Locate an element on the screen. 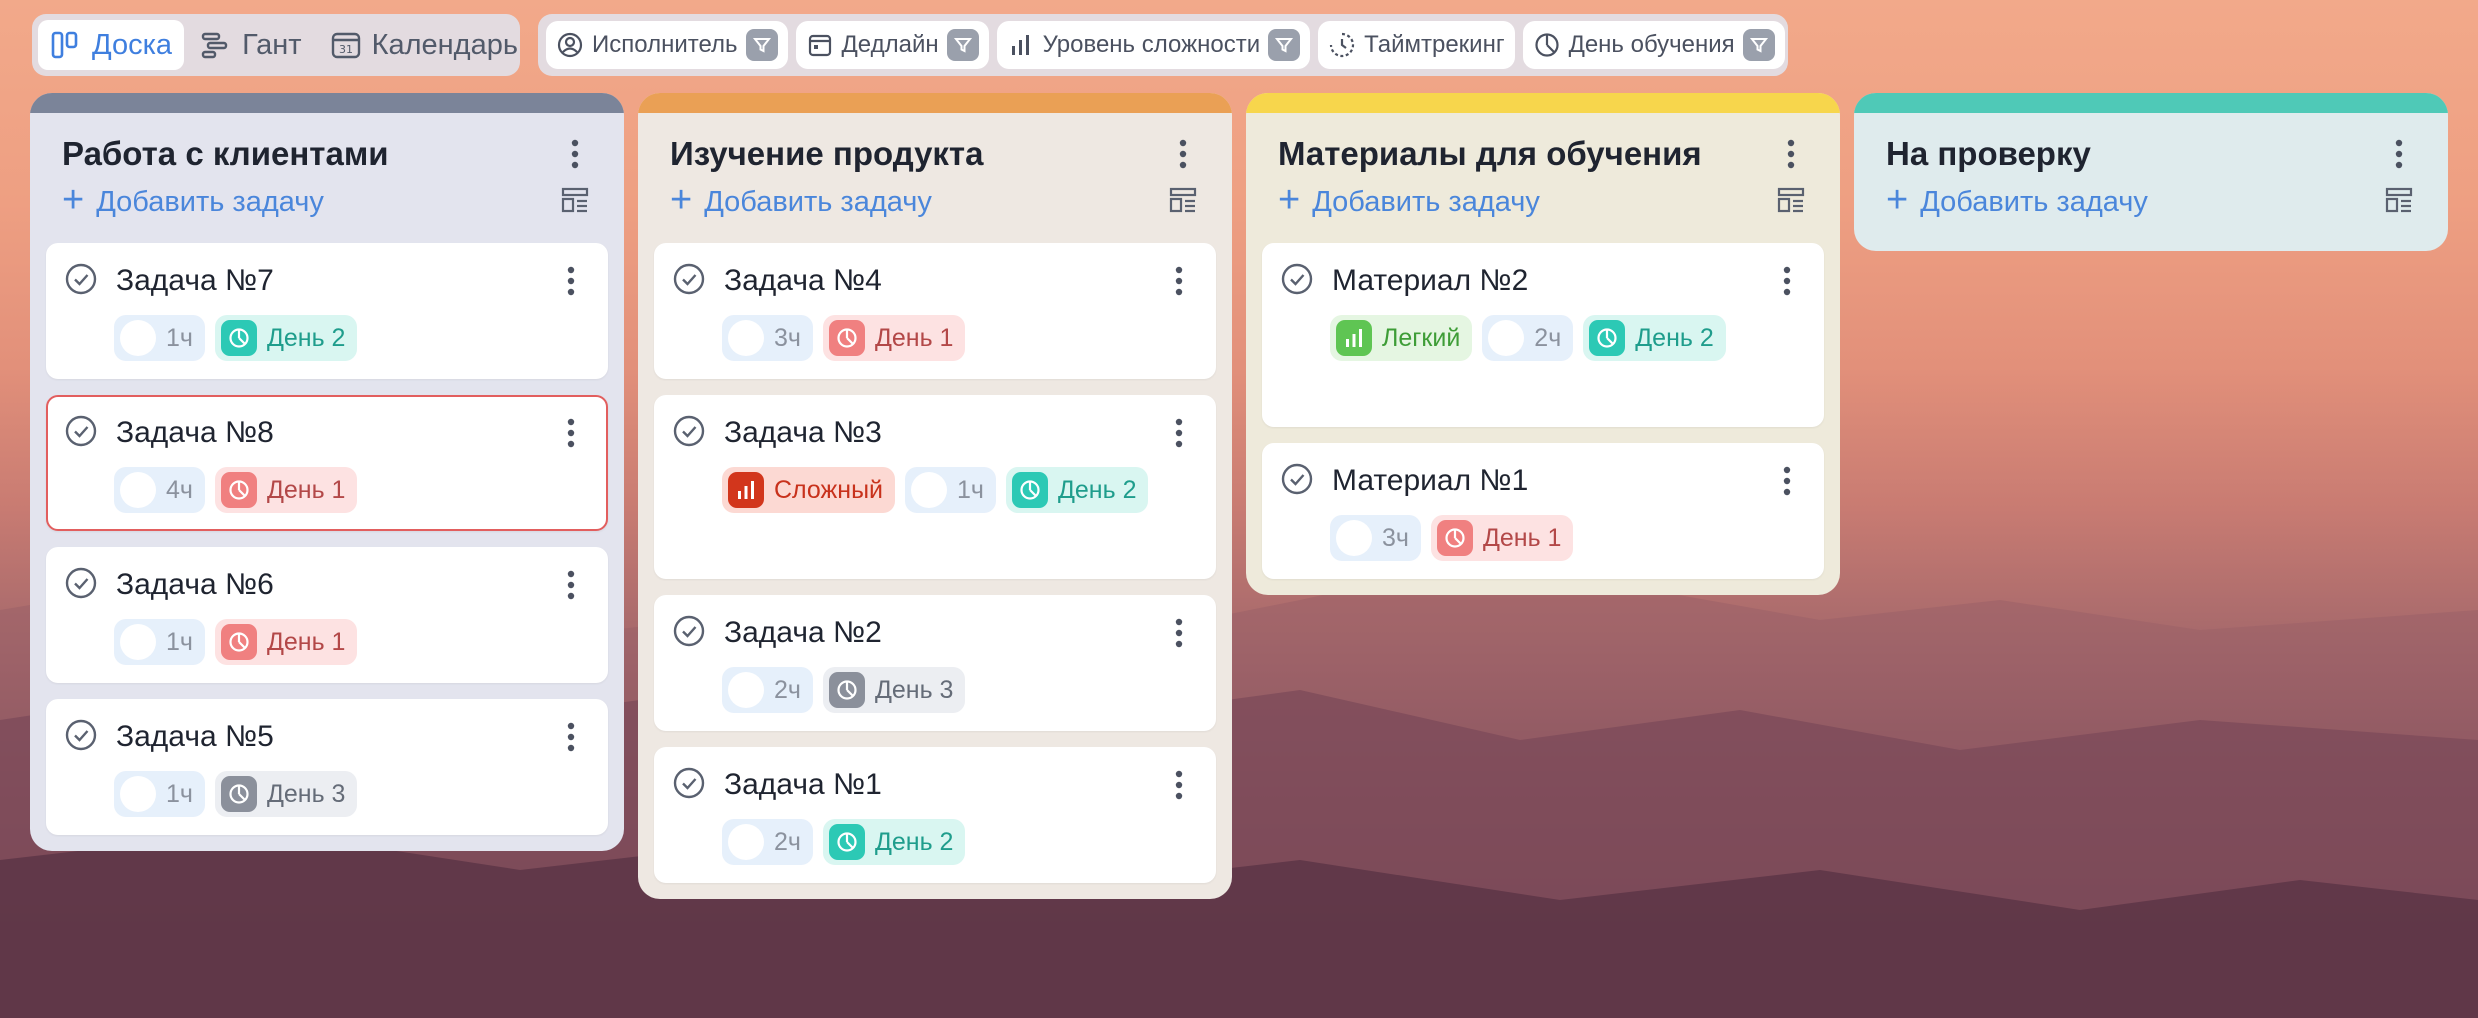  filter-training-day-label: День обучения is located at coordinates (1651, 44).